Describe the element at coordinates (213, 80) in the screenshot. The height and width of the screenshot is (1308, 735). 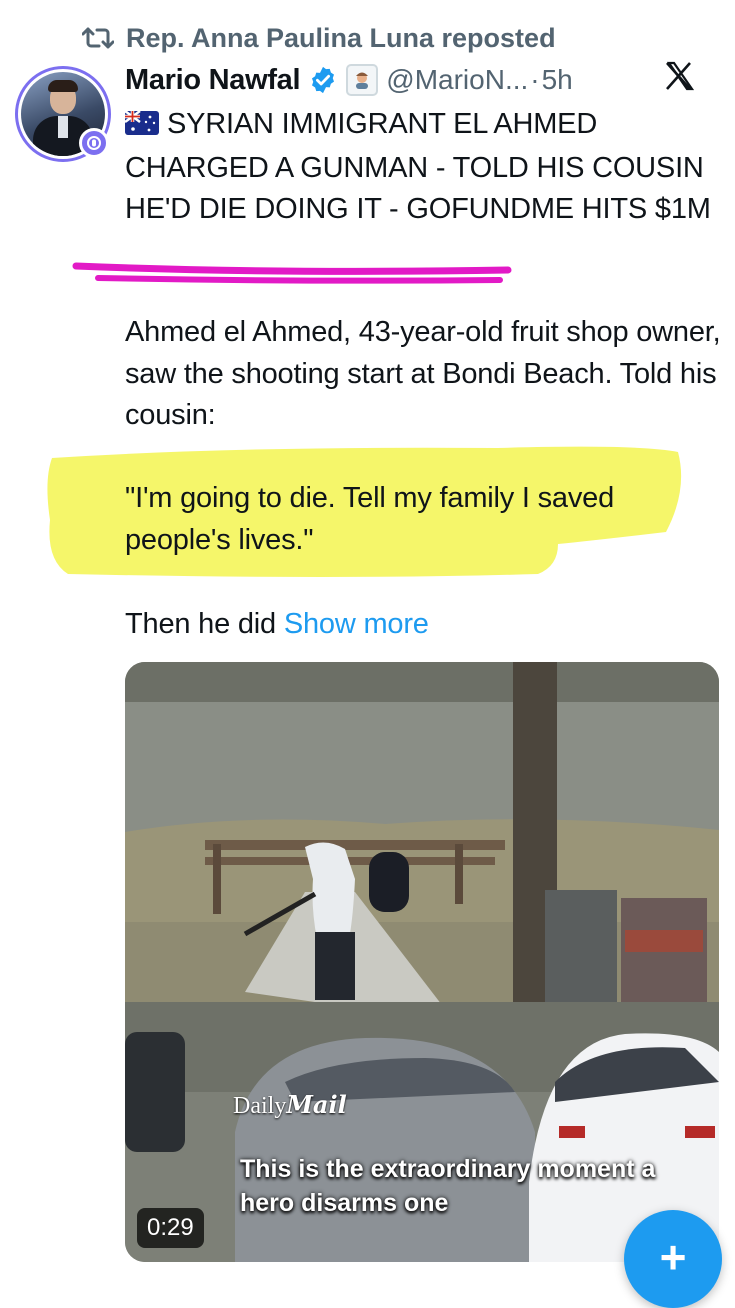
I see `author-name: Mario Nawfal` at that location.